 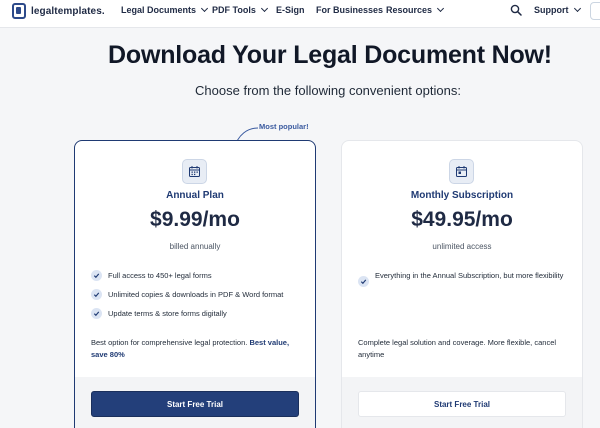 I want to click on nav-item-resources: Resources, so click(x=415, y=9).